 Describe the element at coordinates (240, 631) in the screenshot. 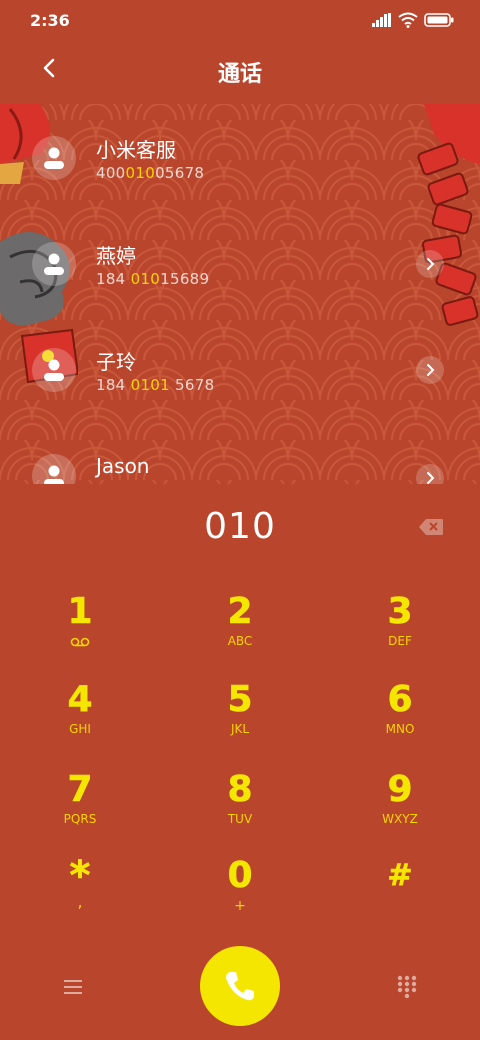

I see `key-2: 2 ABC` at that location.